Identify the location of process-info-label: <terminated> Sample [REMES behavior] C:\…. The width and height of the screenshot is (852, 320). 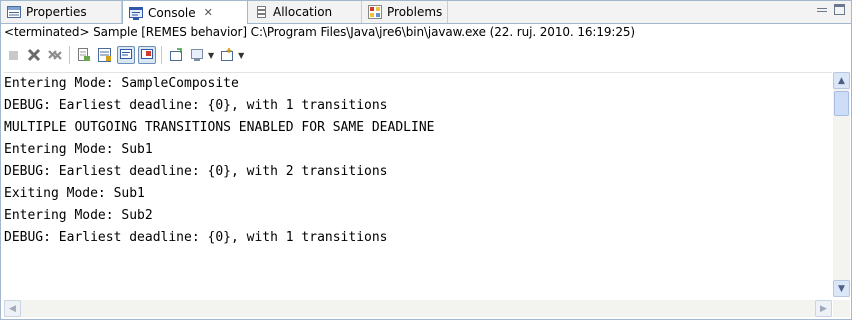
(320, 32).